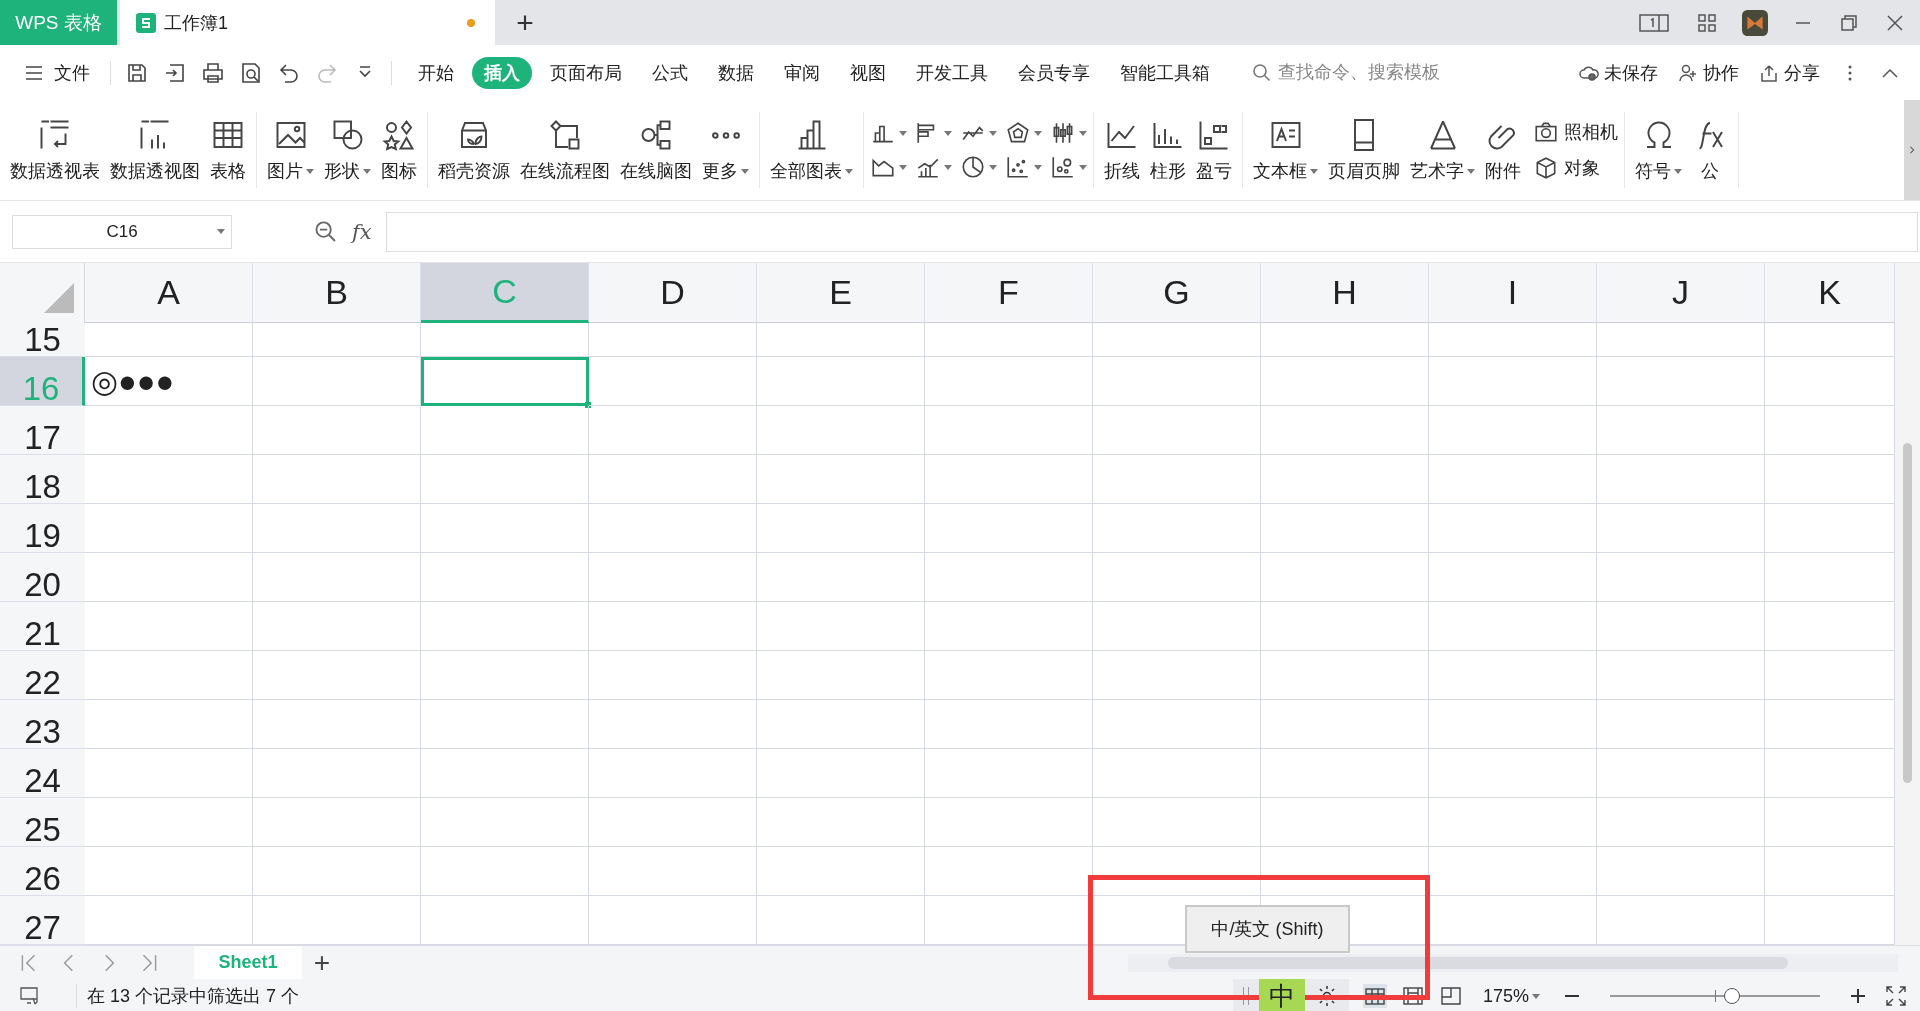 The image size is (1920, 1011). I want to click on column-header: I, so click(1513, 293).